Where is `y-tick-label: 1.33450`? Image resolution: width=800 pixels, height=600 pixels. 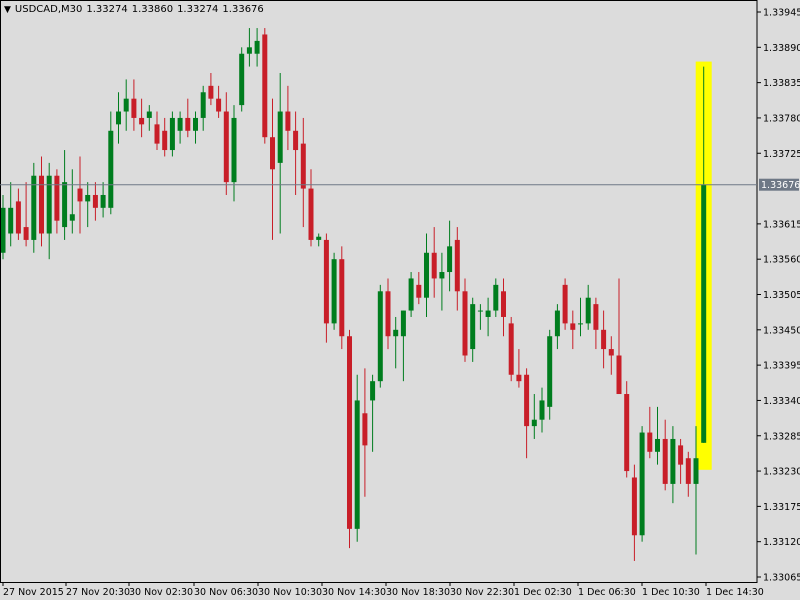
y-tick-label: 1.33450 is located at coordinates (781, 330).